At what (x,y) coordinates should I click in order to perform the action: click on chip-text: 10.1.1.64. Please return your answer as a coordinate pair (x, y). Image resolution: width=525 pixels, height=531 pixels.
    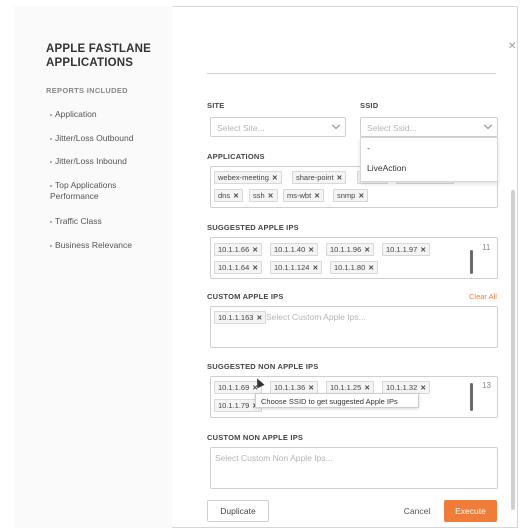
    Looking at the image, I should click on (234, 267).